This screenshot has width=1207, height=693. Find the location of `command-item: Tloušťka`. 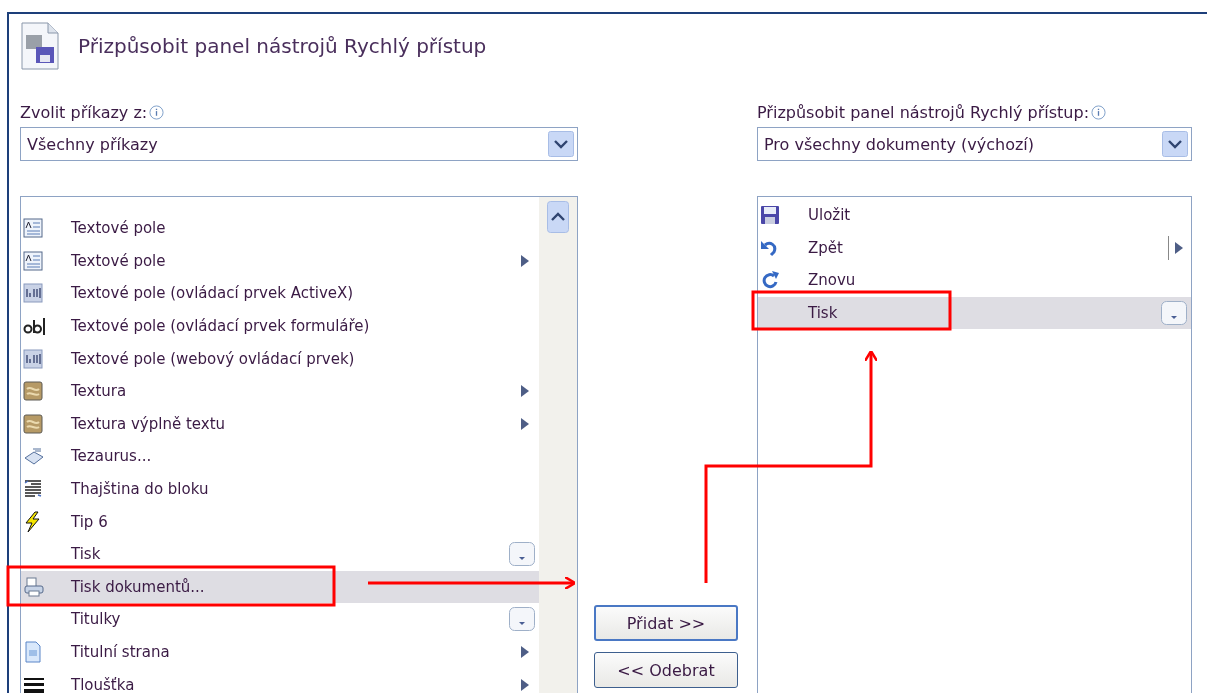

command-item: Tloušťka is located at coordinates (280, 680).